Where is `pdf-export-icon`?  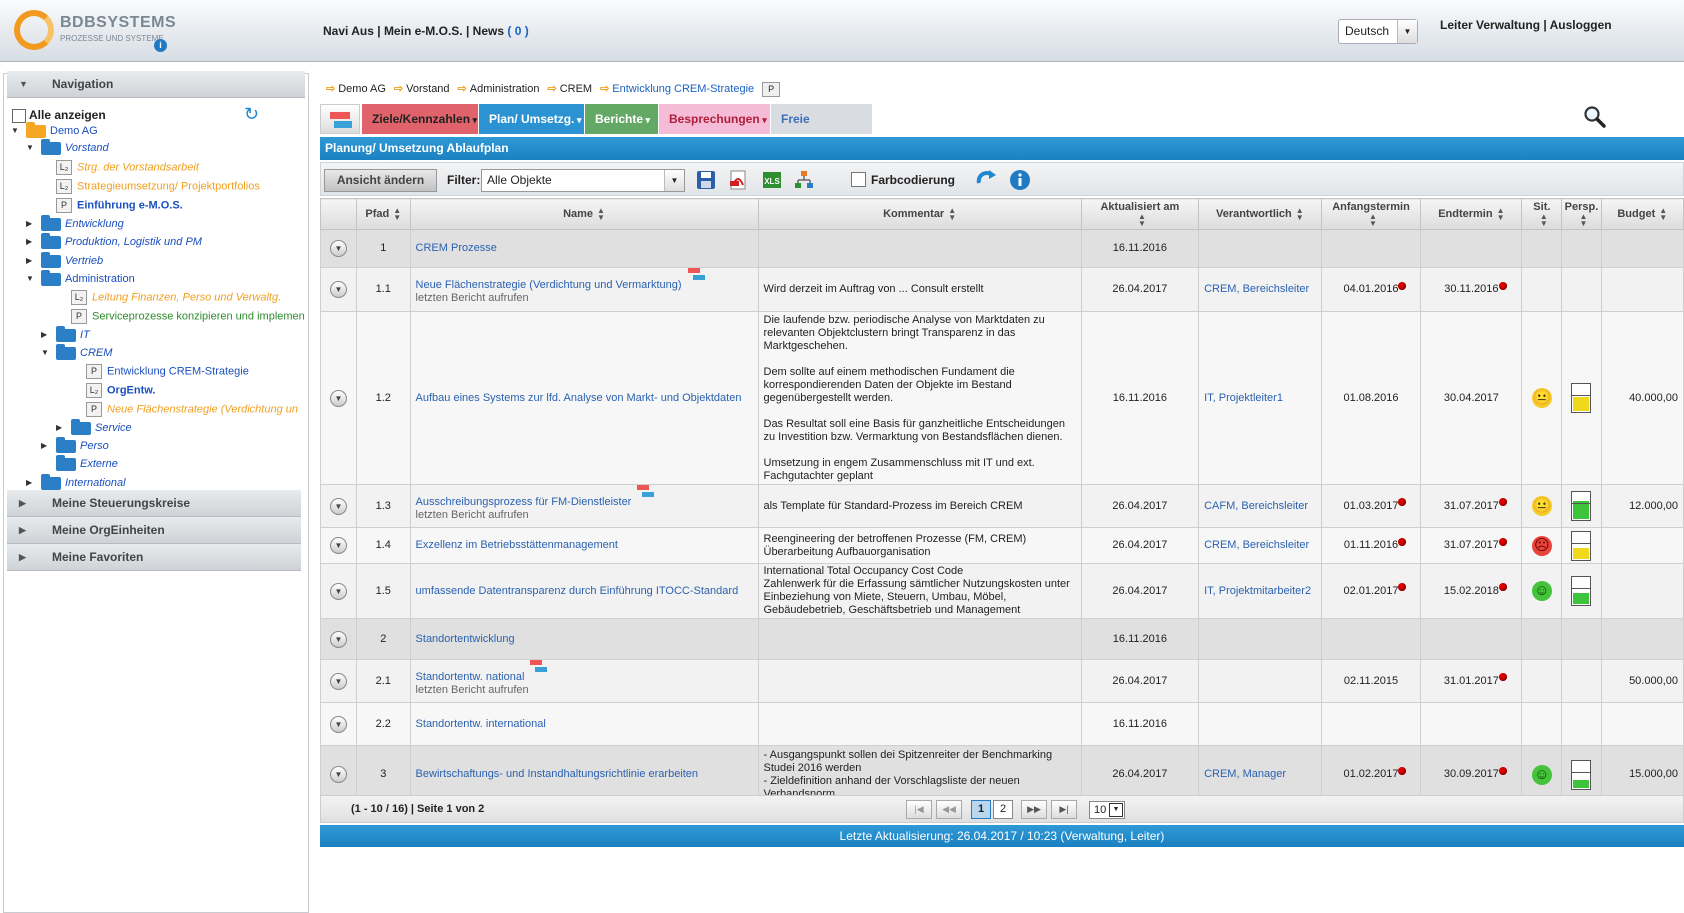 pdf-export-icon is located at coordinates (738, 180).